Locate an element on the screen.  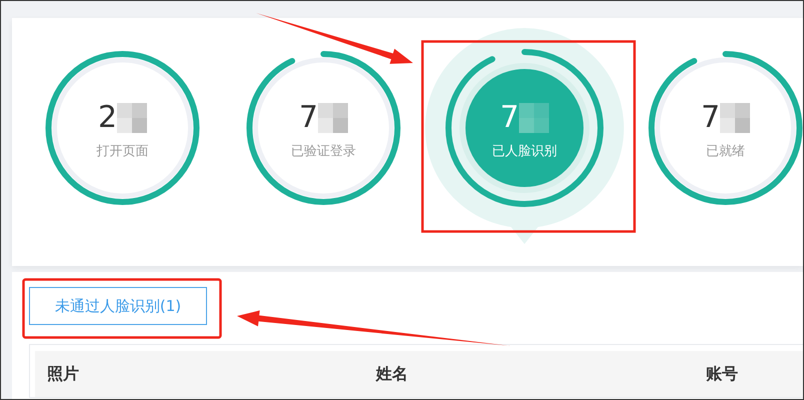
stat-label: 已就绪 is located at coordinates (725, 151).